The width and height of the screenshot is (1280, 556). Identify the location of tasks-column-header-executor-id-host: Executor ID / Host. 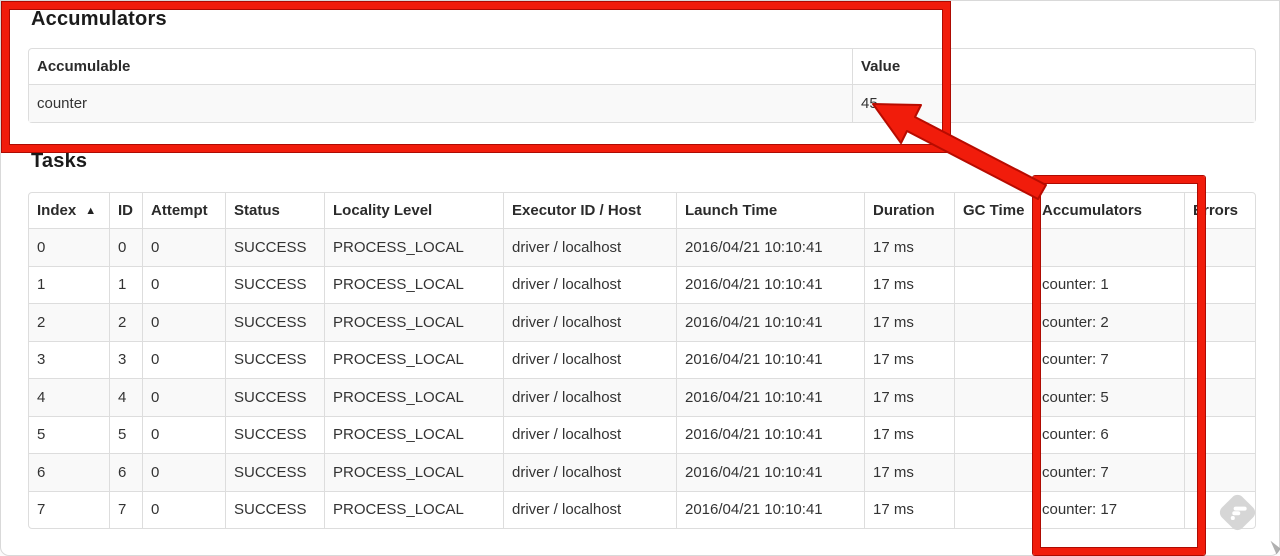
(589, 210).